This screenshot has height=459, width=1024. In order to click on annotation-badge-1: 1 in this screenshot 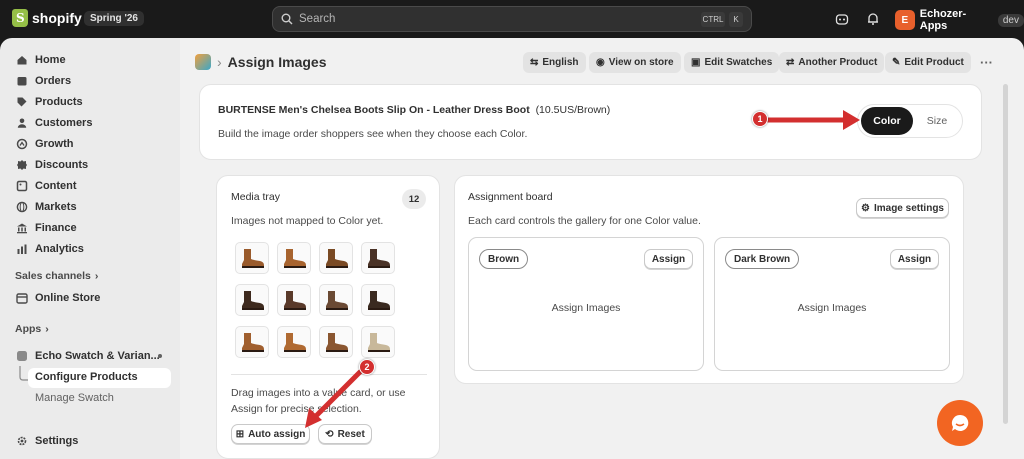, I will do `click(760, 119)`.